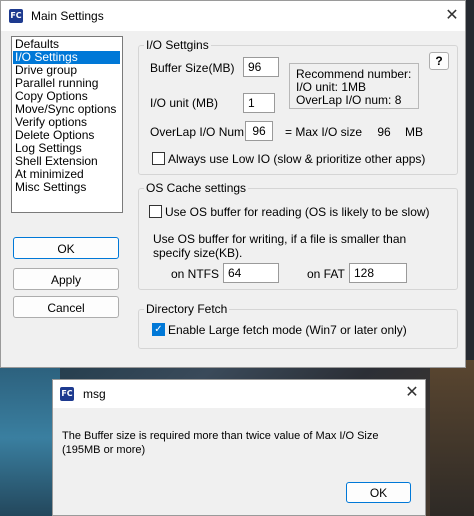 This screenshot has width=474, height=516. What do you see at coordinates (233, 16) in the screenshot?
I see `title-bar: FC Main Settings ✕` at bounding box center [233, 16].